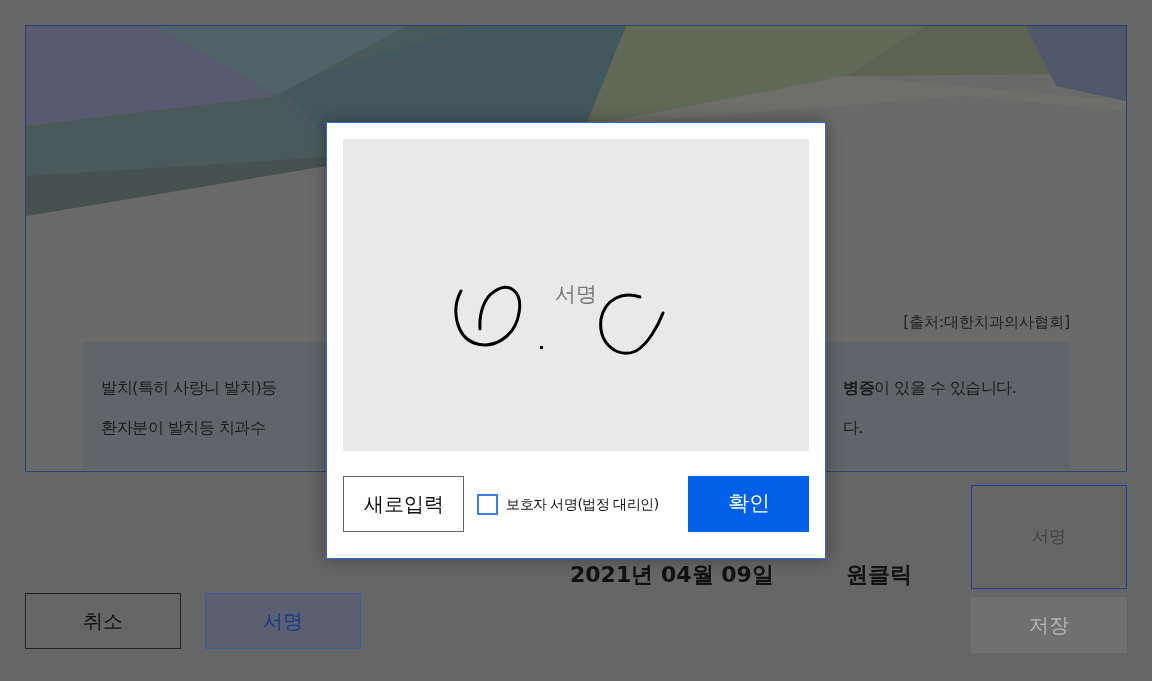  What do you see at coordinates (184, 427) in the screenshot?
I see `notice-text: 환자분이 발치등 치과수` at bounding box center [184, 427].